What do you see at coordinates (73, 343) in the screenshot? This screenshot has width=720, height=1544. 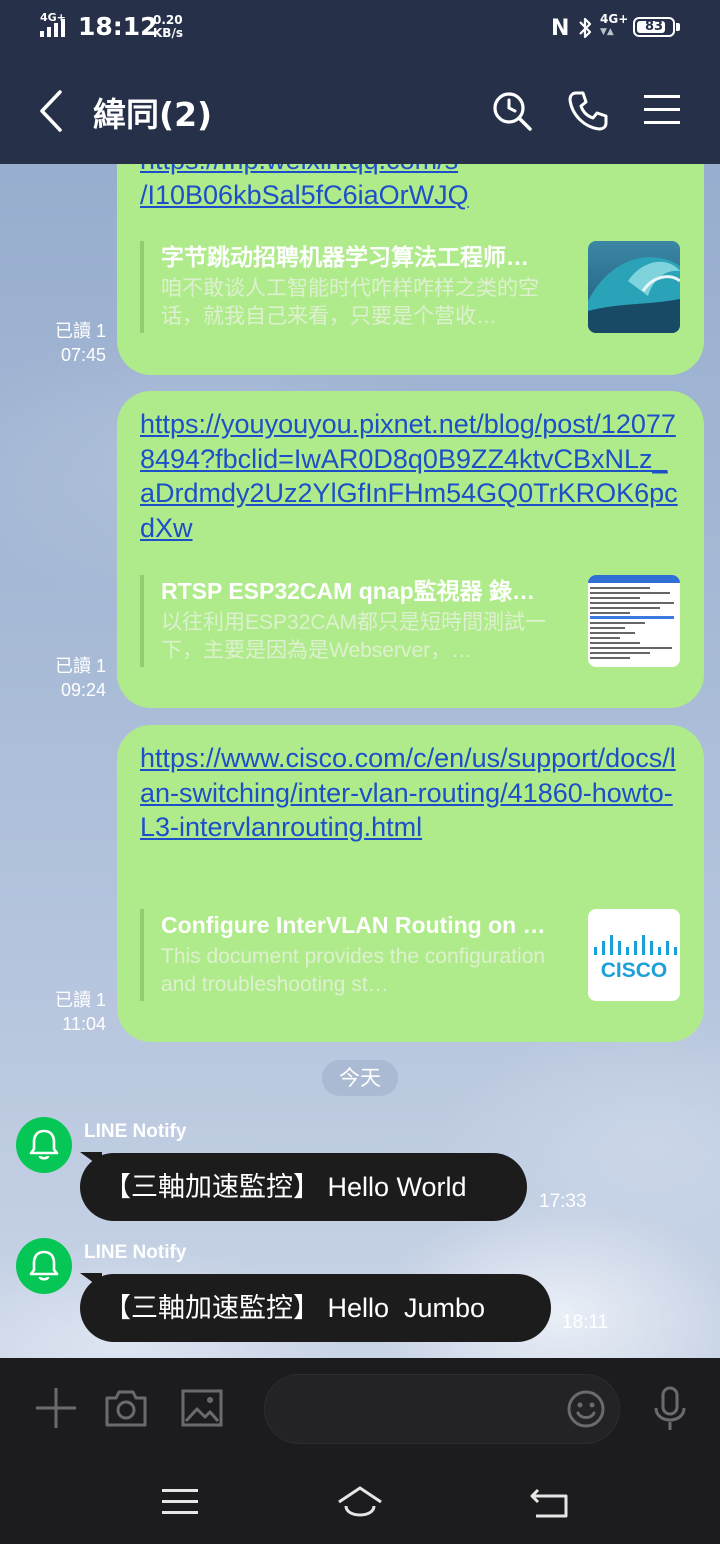 I see `message-meta: 已讀 1 07:45` at bounding box center [73, 343].